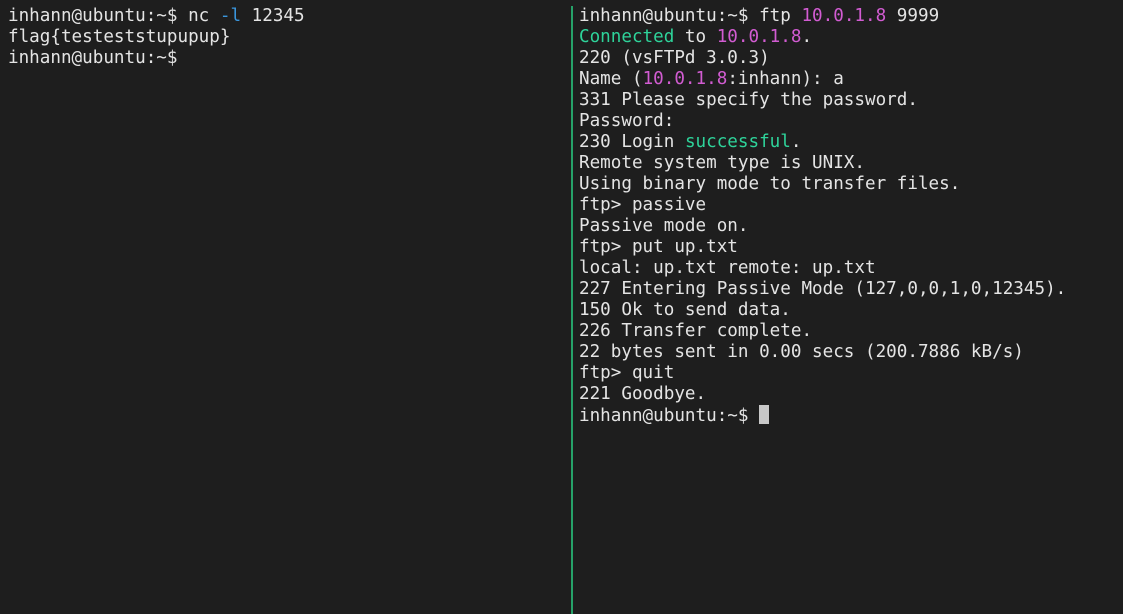 This screenshot has height=614, width=1123. What do you see at coordinates (849, 79) in the screenshot?
I see `terminal-line: Name (10.0.1.8:inhann): a` at bounding box center [849, 79].